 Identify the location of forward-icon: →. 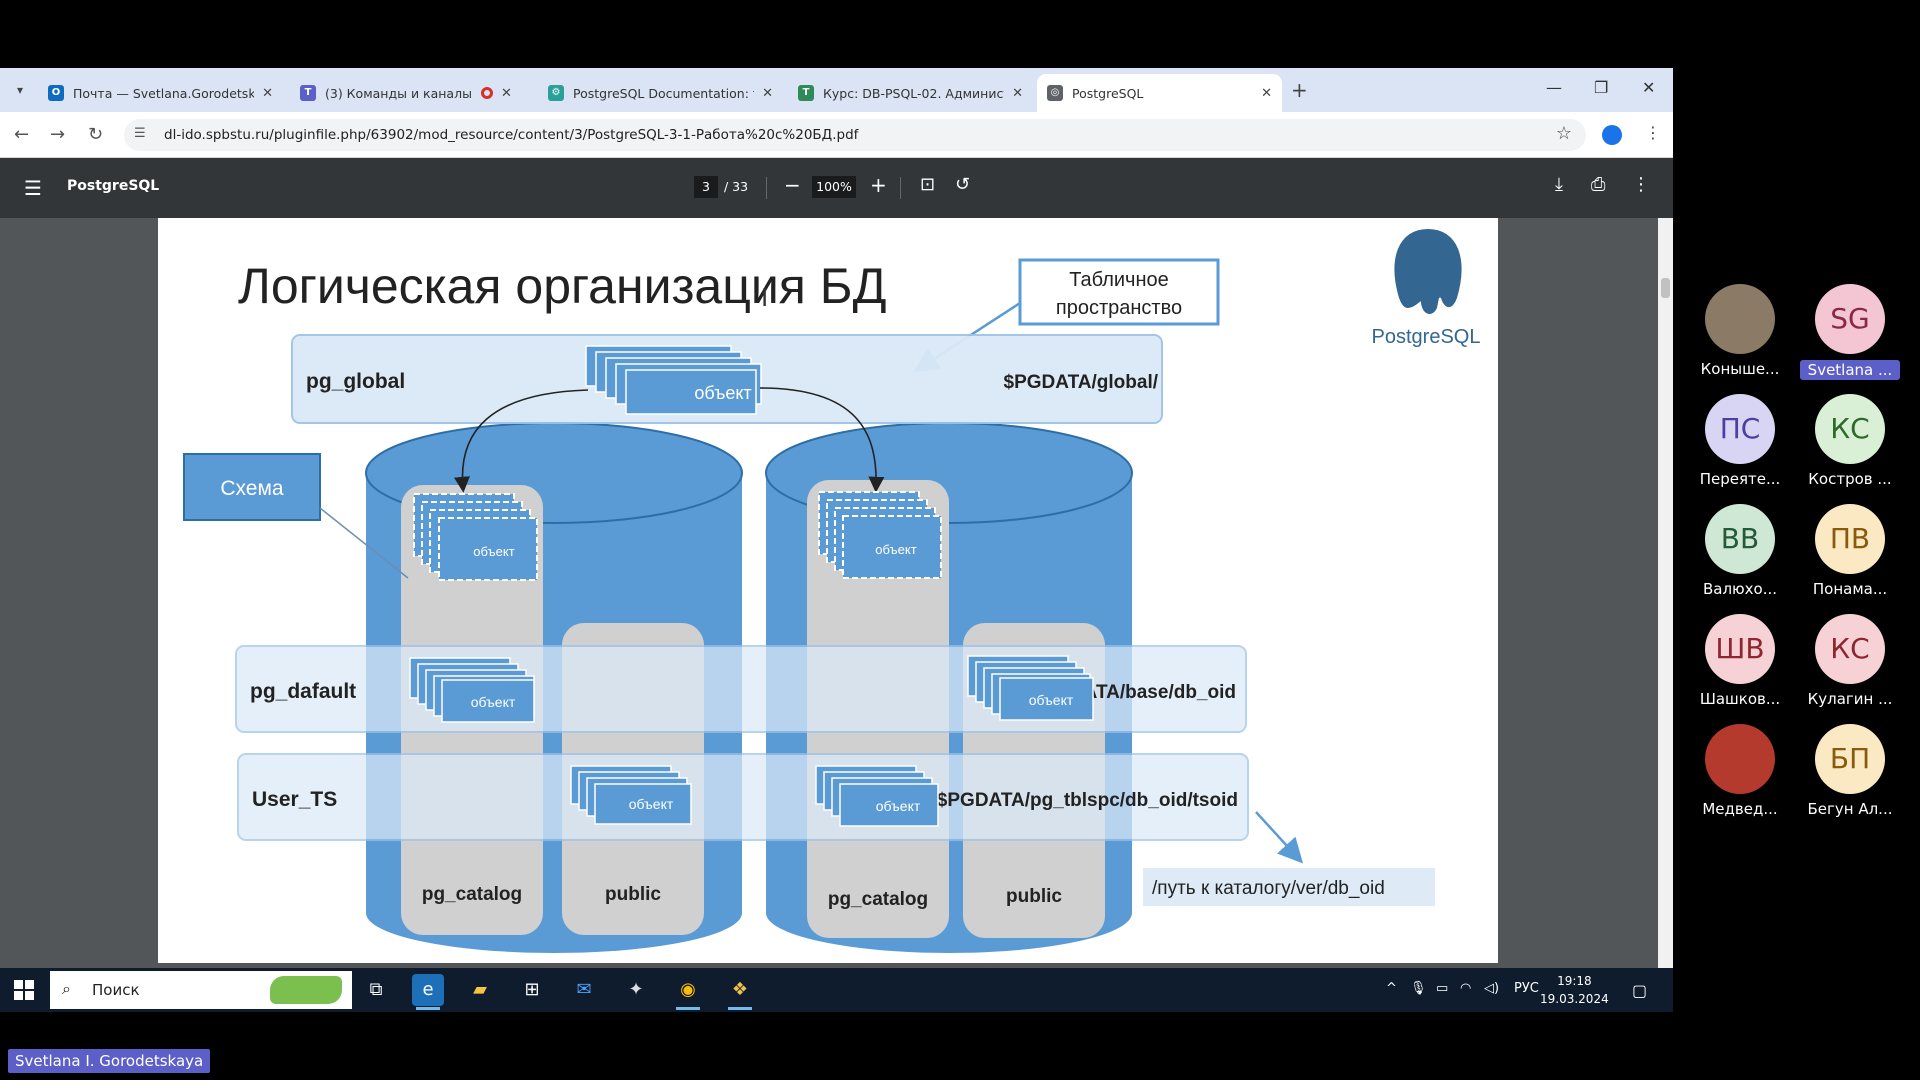
(57, 134).